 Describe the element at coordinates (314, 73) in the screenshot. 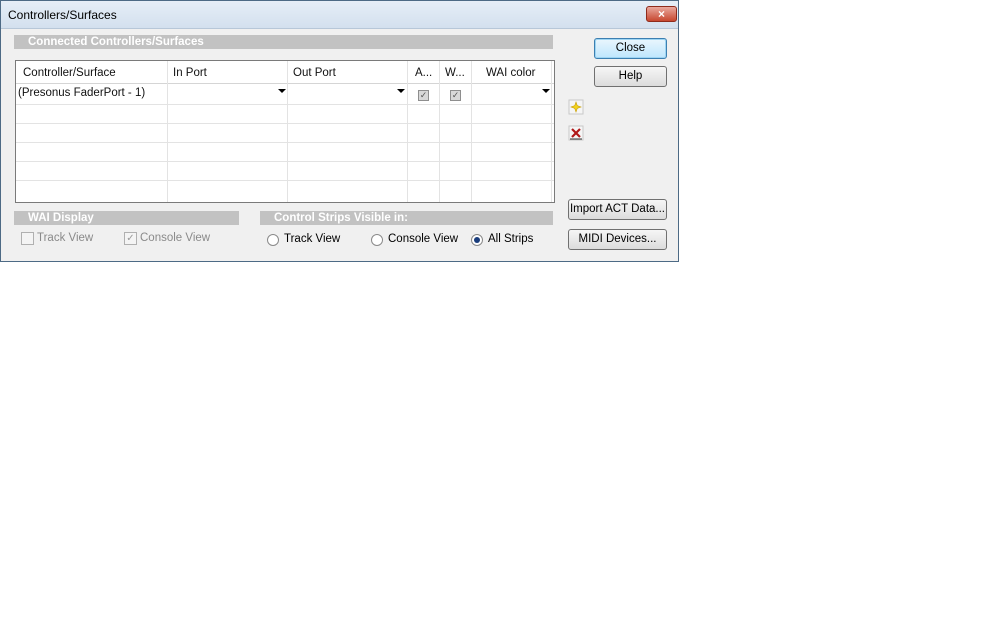

I see `column-header-out-port: Out Port` at that location.